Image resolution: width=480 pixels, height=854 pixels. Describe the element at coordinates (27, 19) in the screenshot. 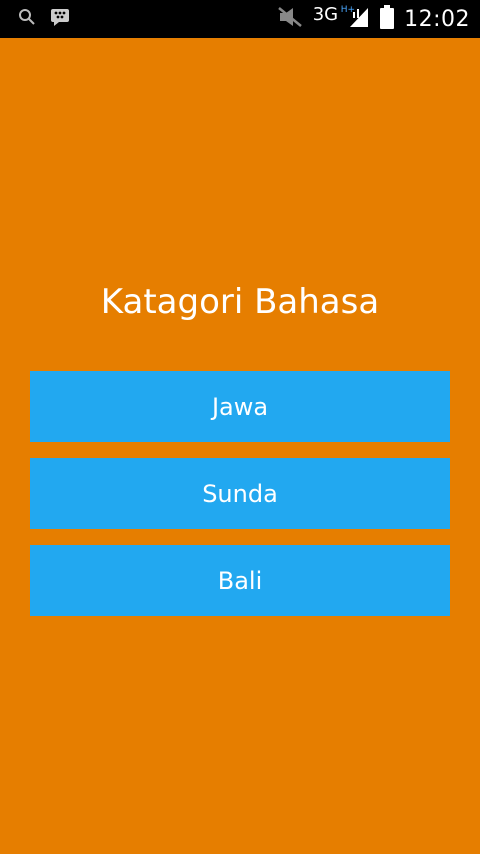

I see `search-icon` at that location.